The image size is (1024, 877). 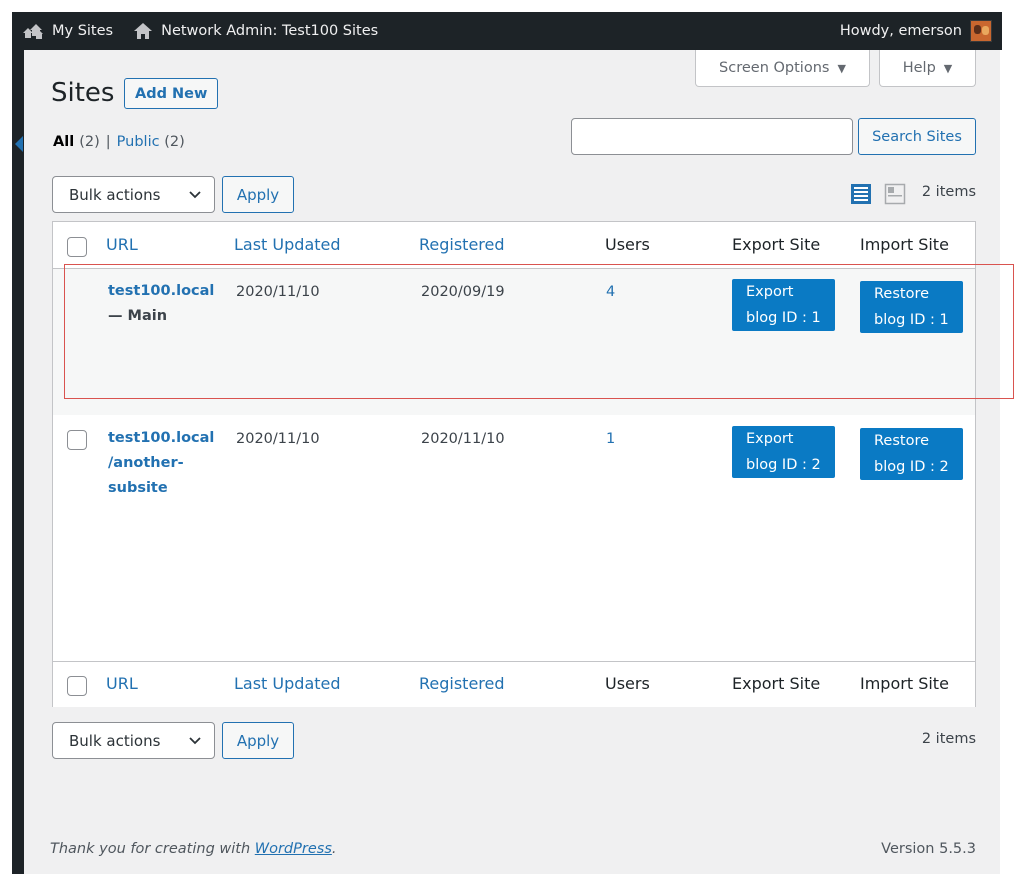 I want to click on filter-all: All (2), so click(x=76, y=142).